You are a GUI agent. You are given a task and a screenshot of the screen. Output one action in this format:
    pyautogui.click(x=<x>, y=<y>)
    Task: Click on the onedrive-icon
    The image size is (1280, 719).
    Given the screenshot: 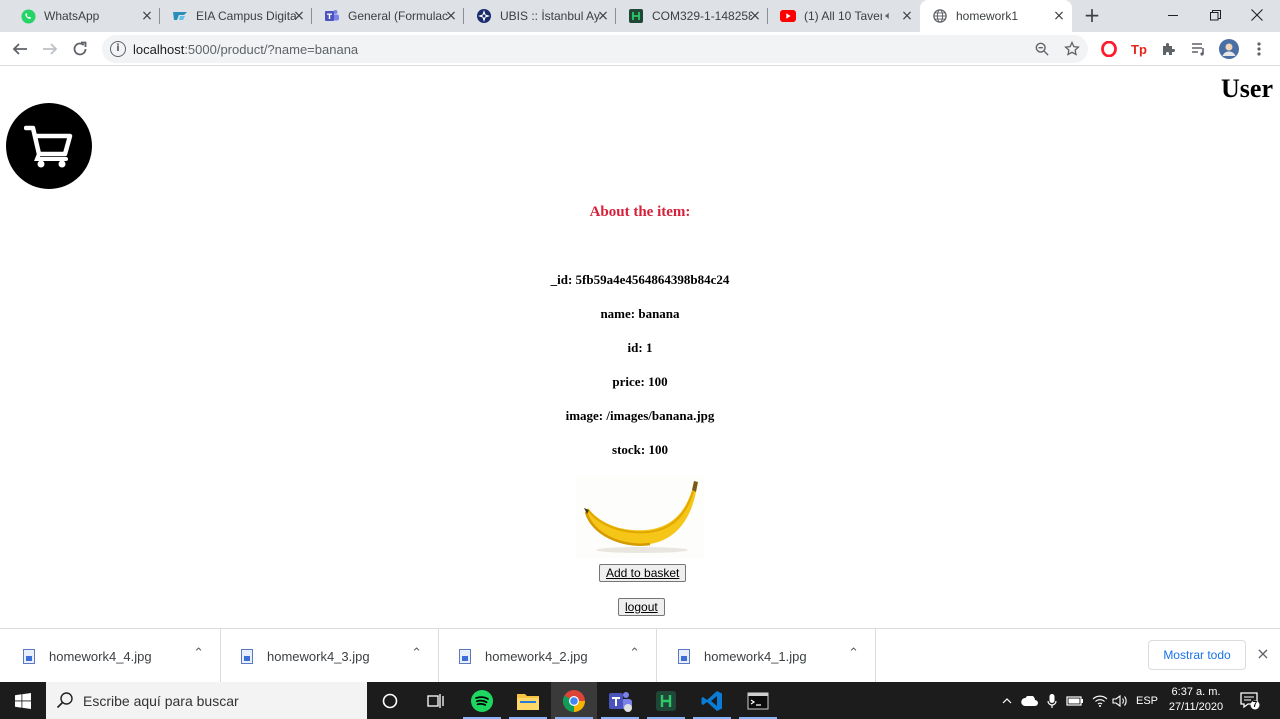 What is the action you would take?
    pyautogui.click(x=1030, y=700)
    